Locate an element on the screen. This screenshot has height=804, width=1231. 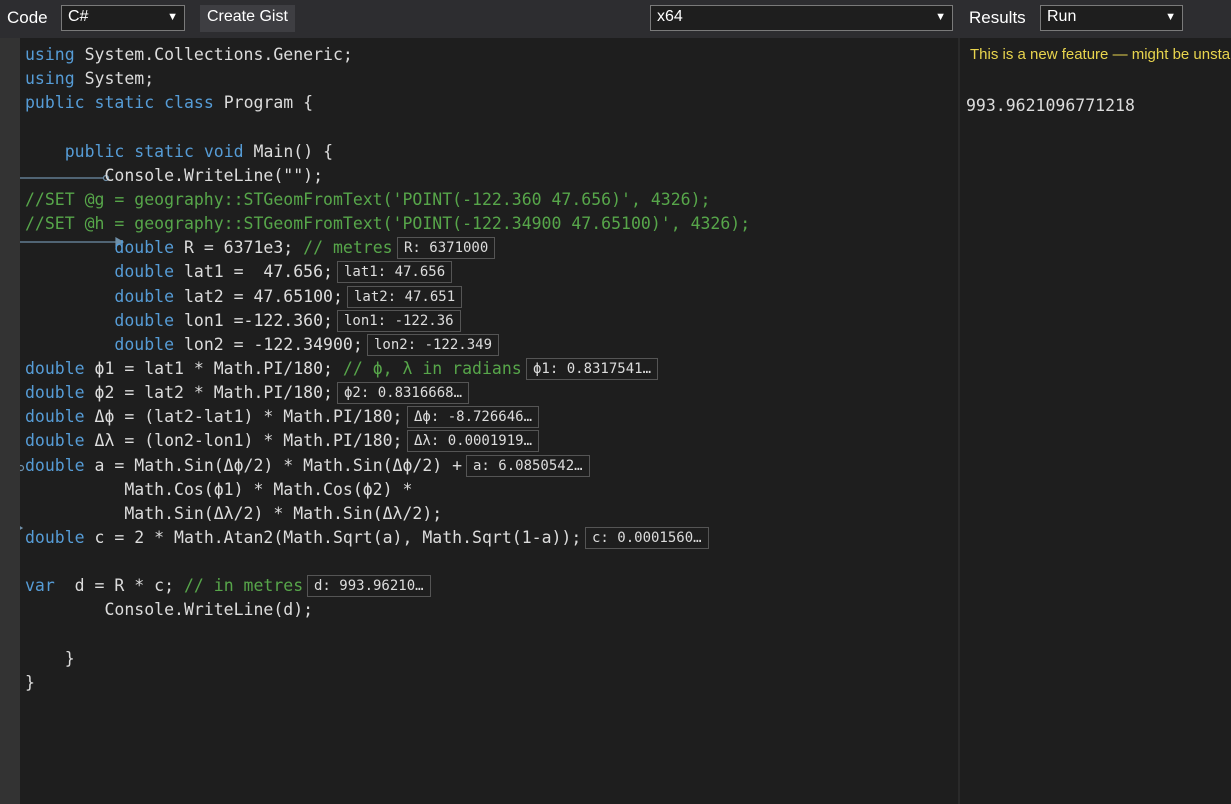
code-line: using System.Collections.Generic; is located at coordinates (189, 55).